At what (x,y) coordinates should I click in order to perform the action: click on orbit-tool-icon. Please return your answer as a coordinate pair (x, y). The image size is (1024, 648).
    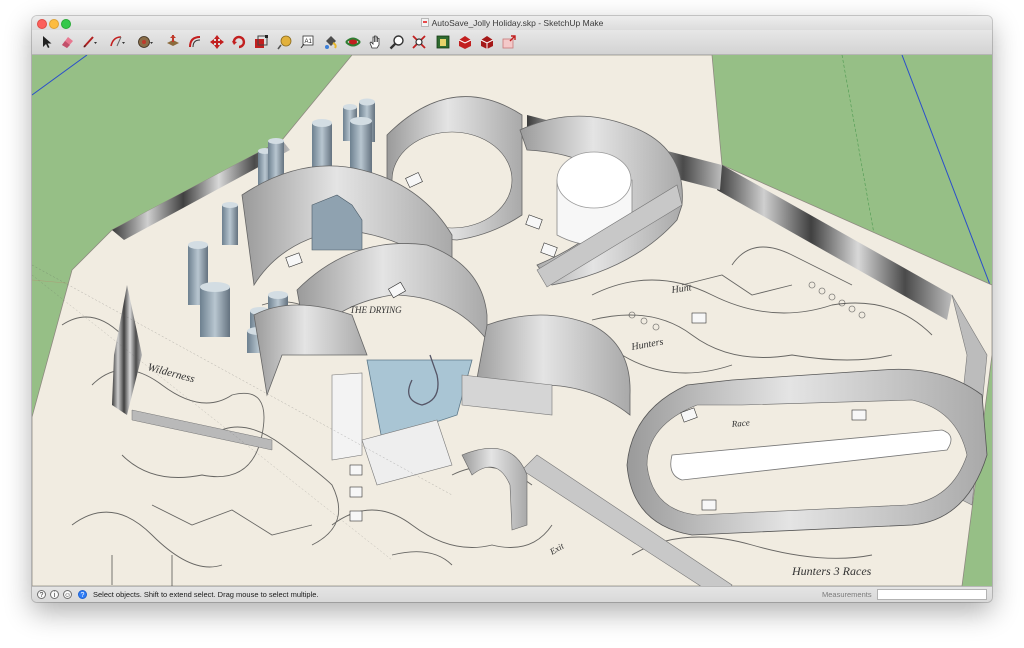
    Looking at the image, I should click on (353, 42).